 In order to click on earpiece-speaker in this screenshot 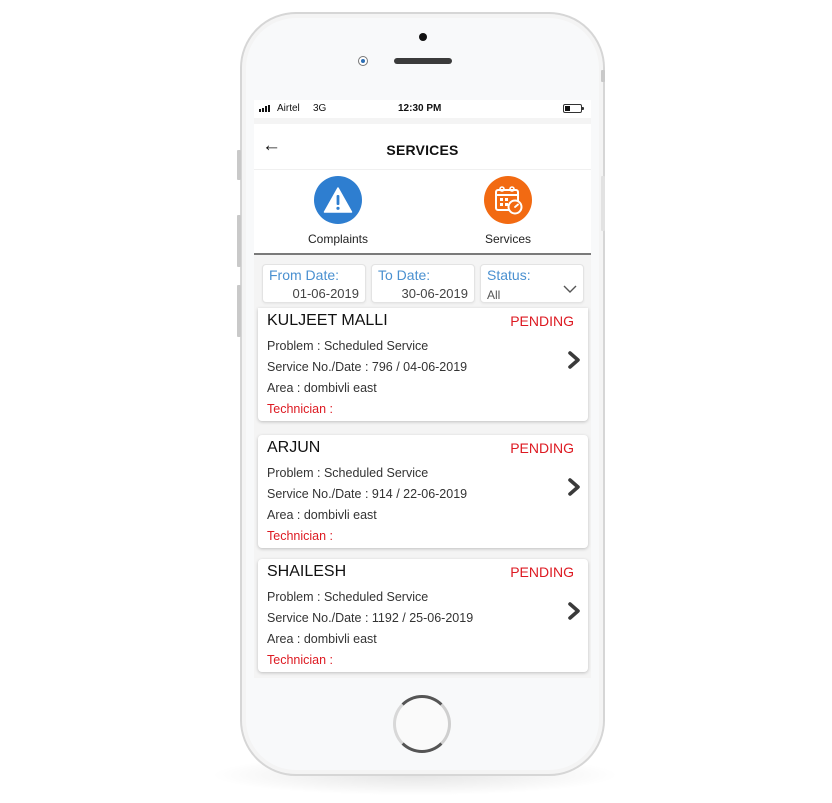, I will do `click(423, 61)`.